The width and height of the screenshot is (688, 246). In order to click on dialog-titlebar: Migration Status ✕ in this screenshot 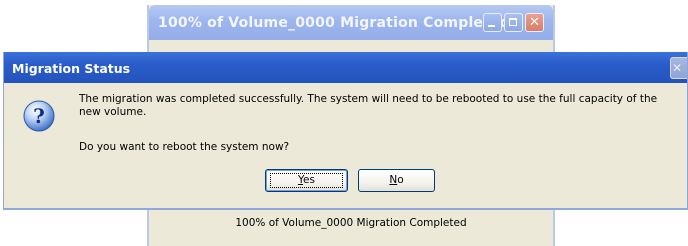, I will do `click(345, 67)`.